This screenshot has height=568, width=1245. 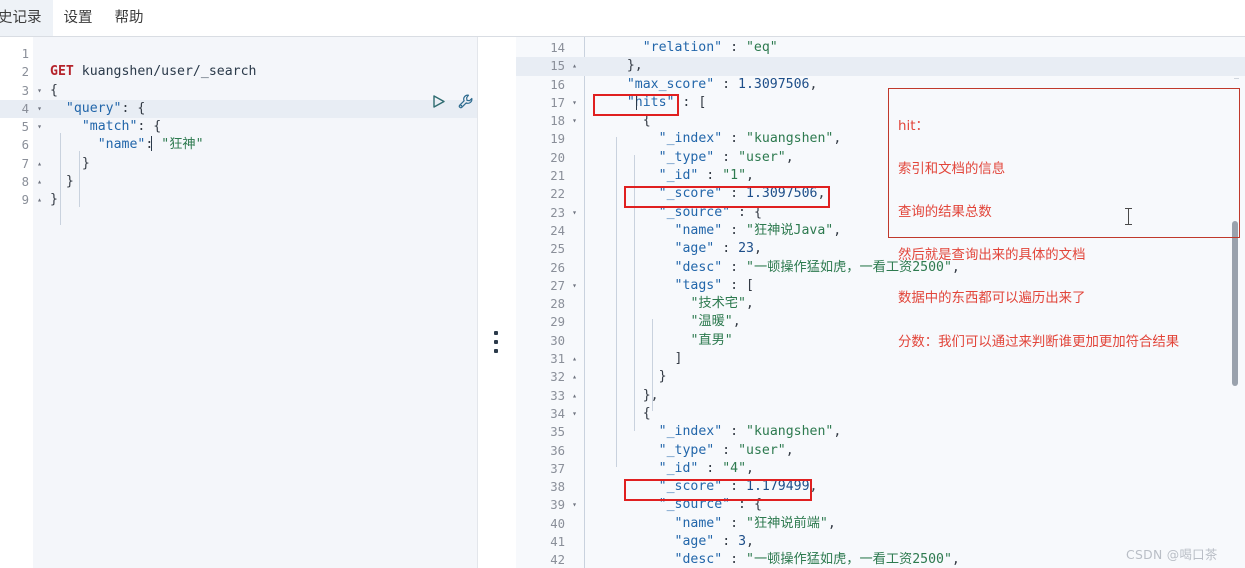 What do you see at coordinates (557, 48) in the screenshot?
I see `line-number: 14` at bounding box center [557, 48].